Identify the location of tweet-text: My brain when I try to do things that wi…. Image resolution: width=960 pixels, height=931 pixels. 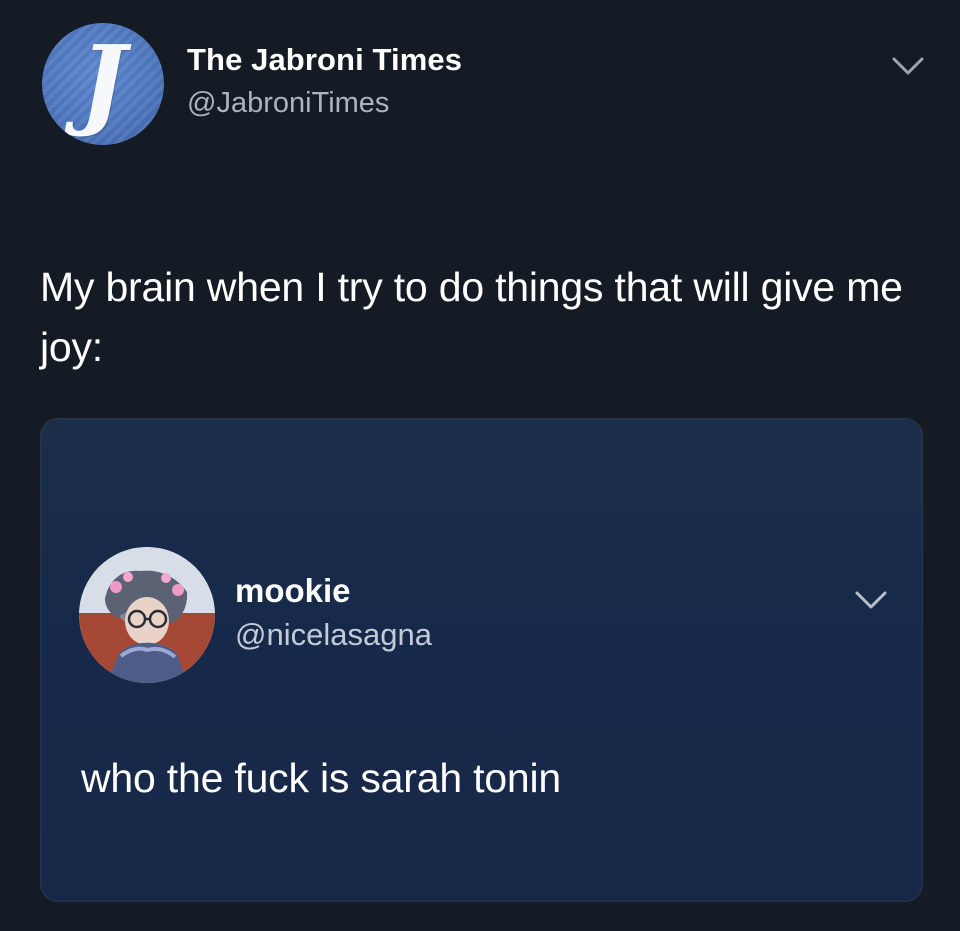
(471, 317).